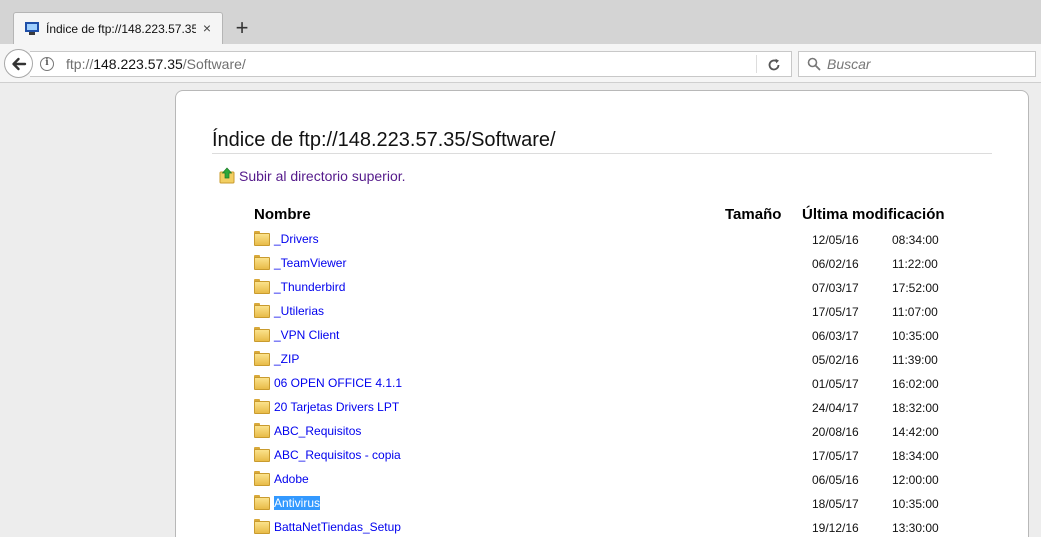 This screenshot has width=1041, height=537. I want to click on parent-directory-link-row: Subir al directorio superior., so click(312, 175).